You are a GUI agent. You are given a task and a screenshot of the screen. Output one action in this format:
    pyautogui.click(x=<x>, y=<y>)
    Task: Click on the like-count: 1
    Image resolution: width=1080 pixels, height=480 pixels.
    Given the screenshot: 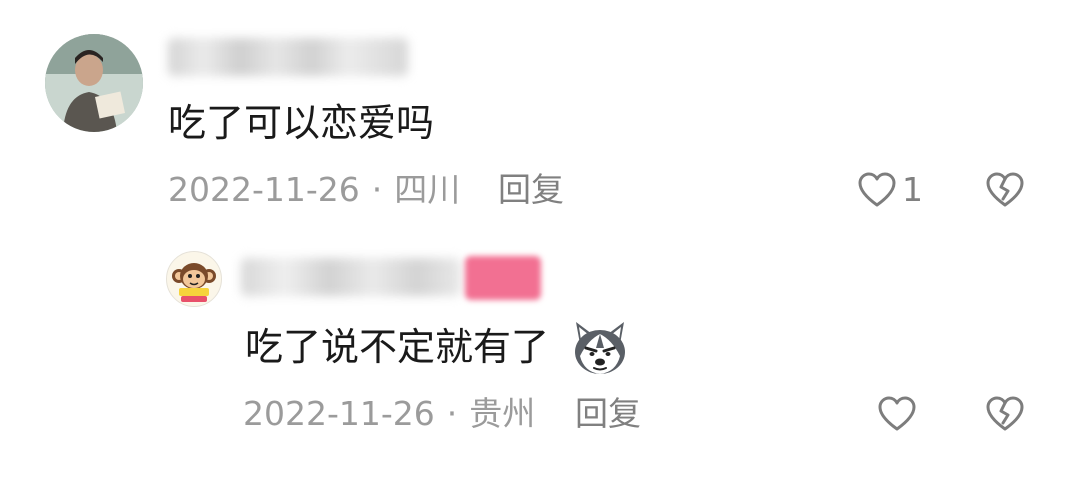 What is the action you would take?
    pyautogui.click(x=912, y=189)
    